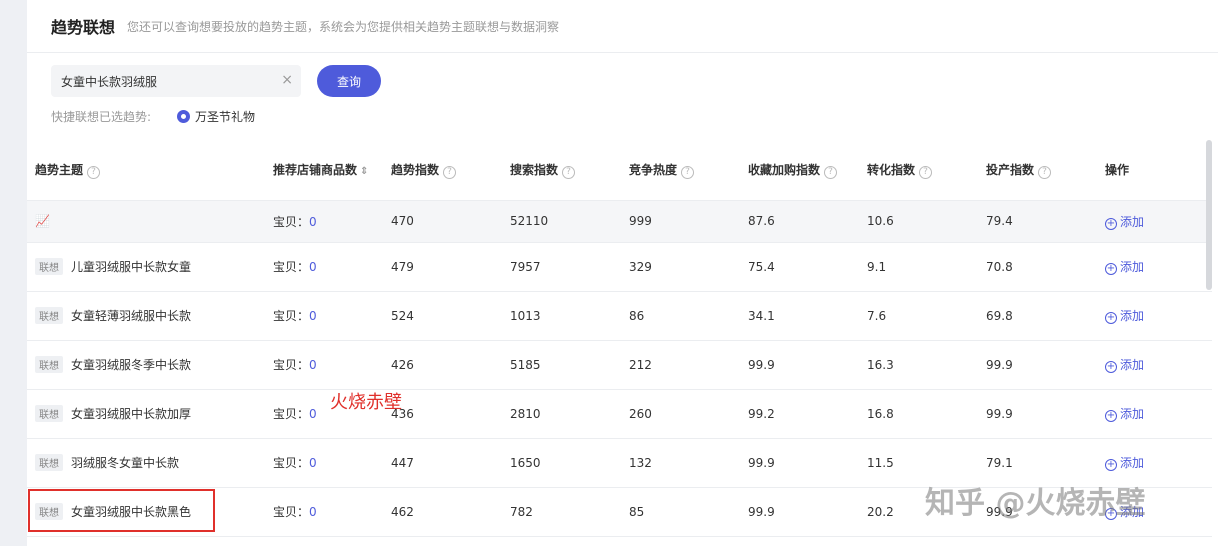 The image size is (1218, 546). What do you see at coordinates (442, 365) in the screenshot?
I see `trend-cell: 426` at bounding box center [442, 365].